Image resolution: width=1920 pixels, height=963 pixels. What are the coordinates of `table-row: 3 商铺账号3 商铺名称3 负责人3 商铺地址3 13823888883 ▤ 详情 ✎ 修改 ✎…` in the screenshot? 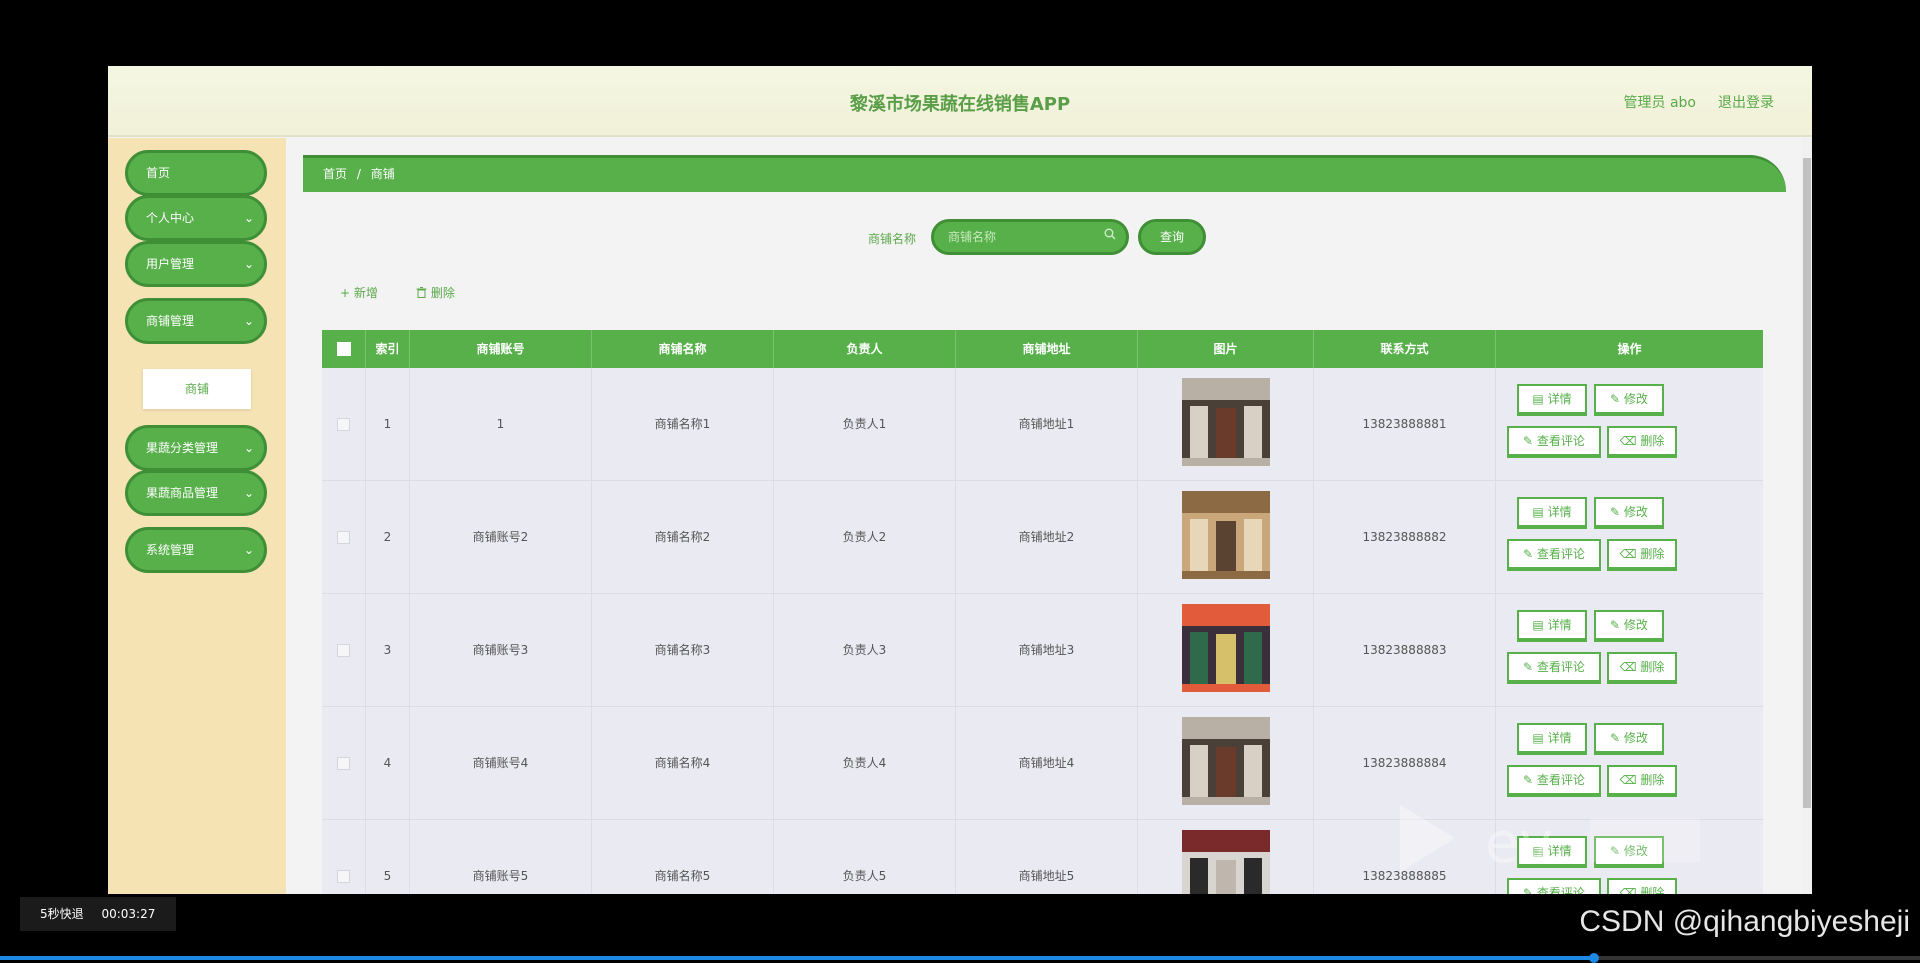 It's located at (1042, 650).